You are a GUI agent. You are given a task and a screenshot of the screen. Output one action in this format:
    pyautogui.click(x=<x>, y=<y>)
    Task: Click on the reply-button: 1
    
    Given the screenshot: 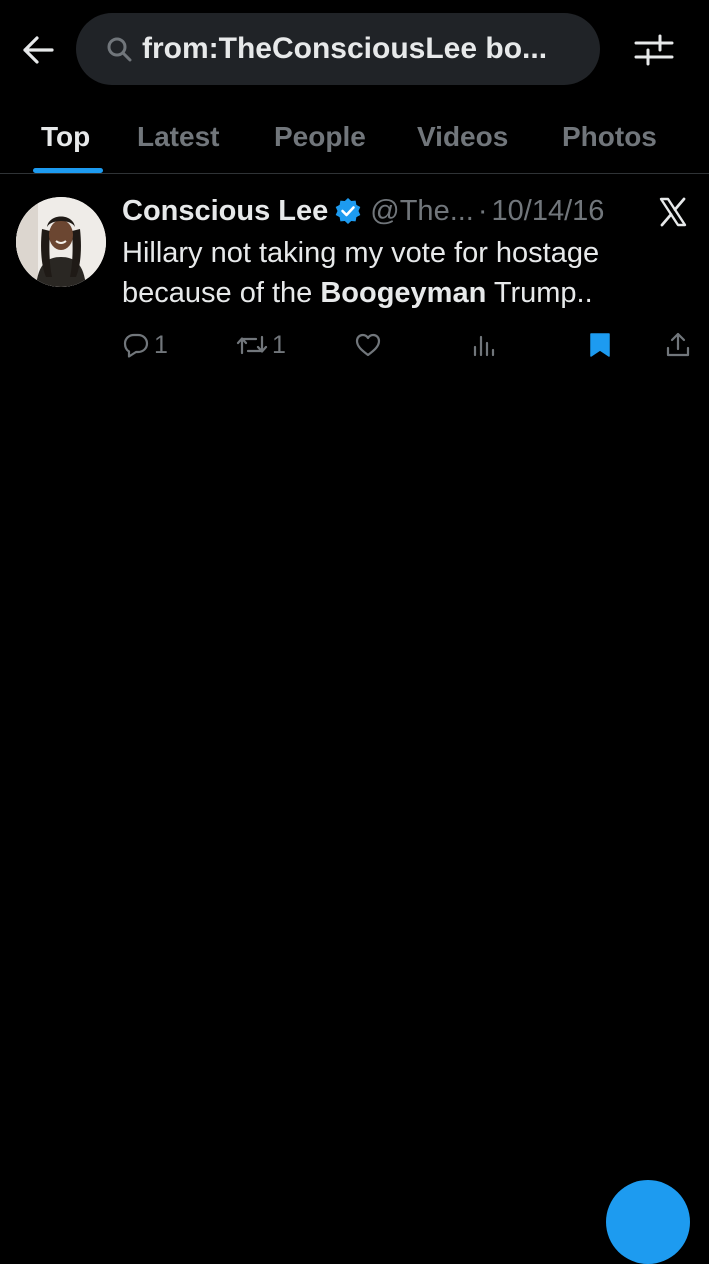 What is the action you would take?
    pyautogui.click(x=145, y=345)
    